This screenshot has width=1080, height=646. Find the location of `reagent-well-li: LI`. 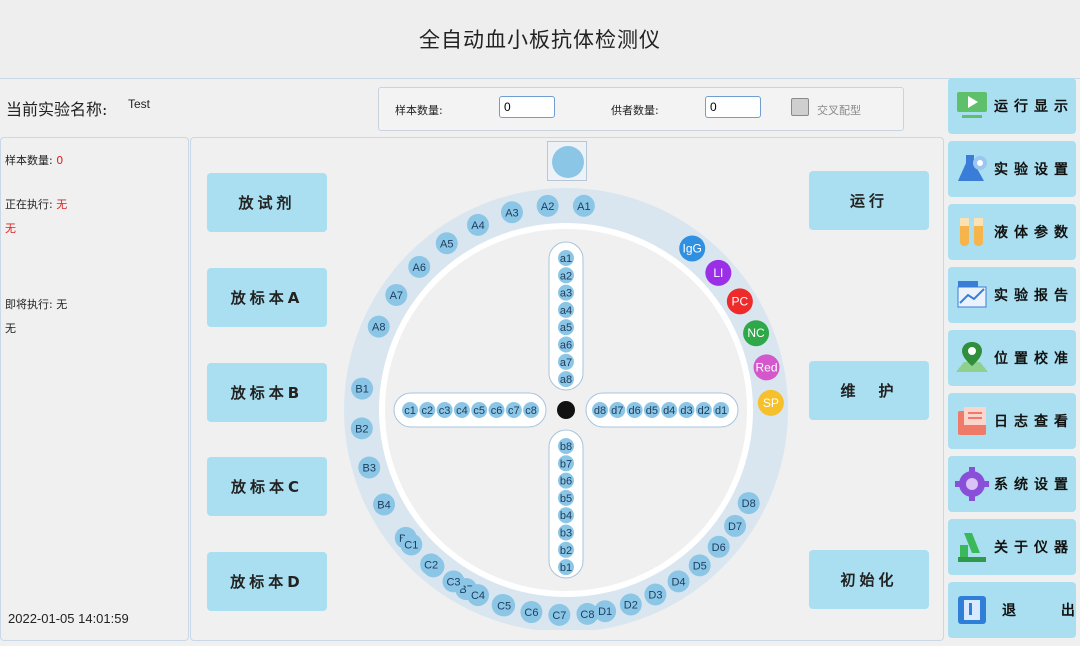

reagent-well-li: LI is located at coordinates (718, 272).